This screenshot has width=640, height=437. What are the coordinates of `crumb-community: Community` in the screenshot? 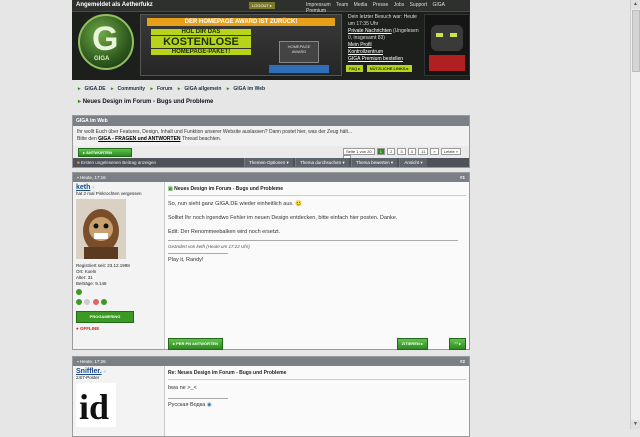 It's located at (132, 89).